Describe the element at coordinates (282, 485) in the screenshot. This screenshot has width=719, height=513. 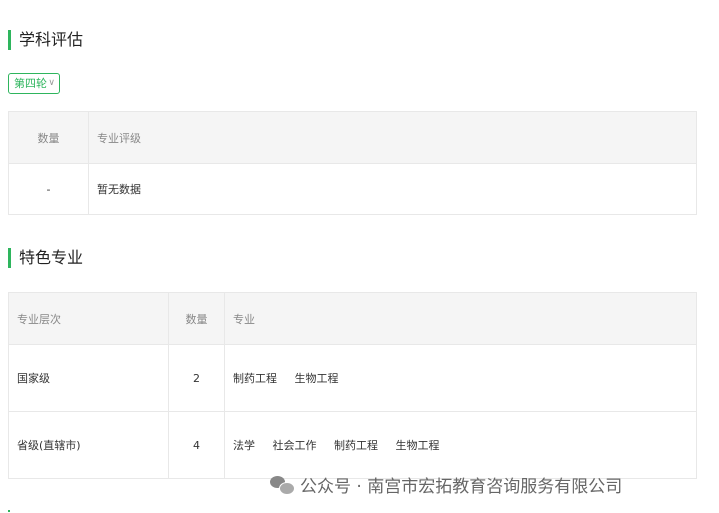
I see `wechat-icon` at that location.